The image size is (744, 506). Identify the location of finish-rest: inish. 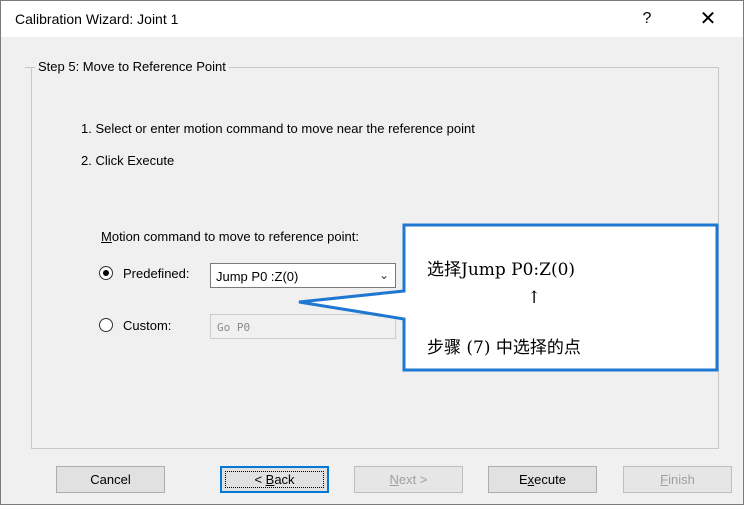
(681, 479).